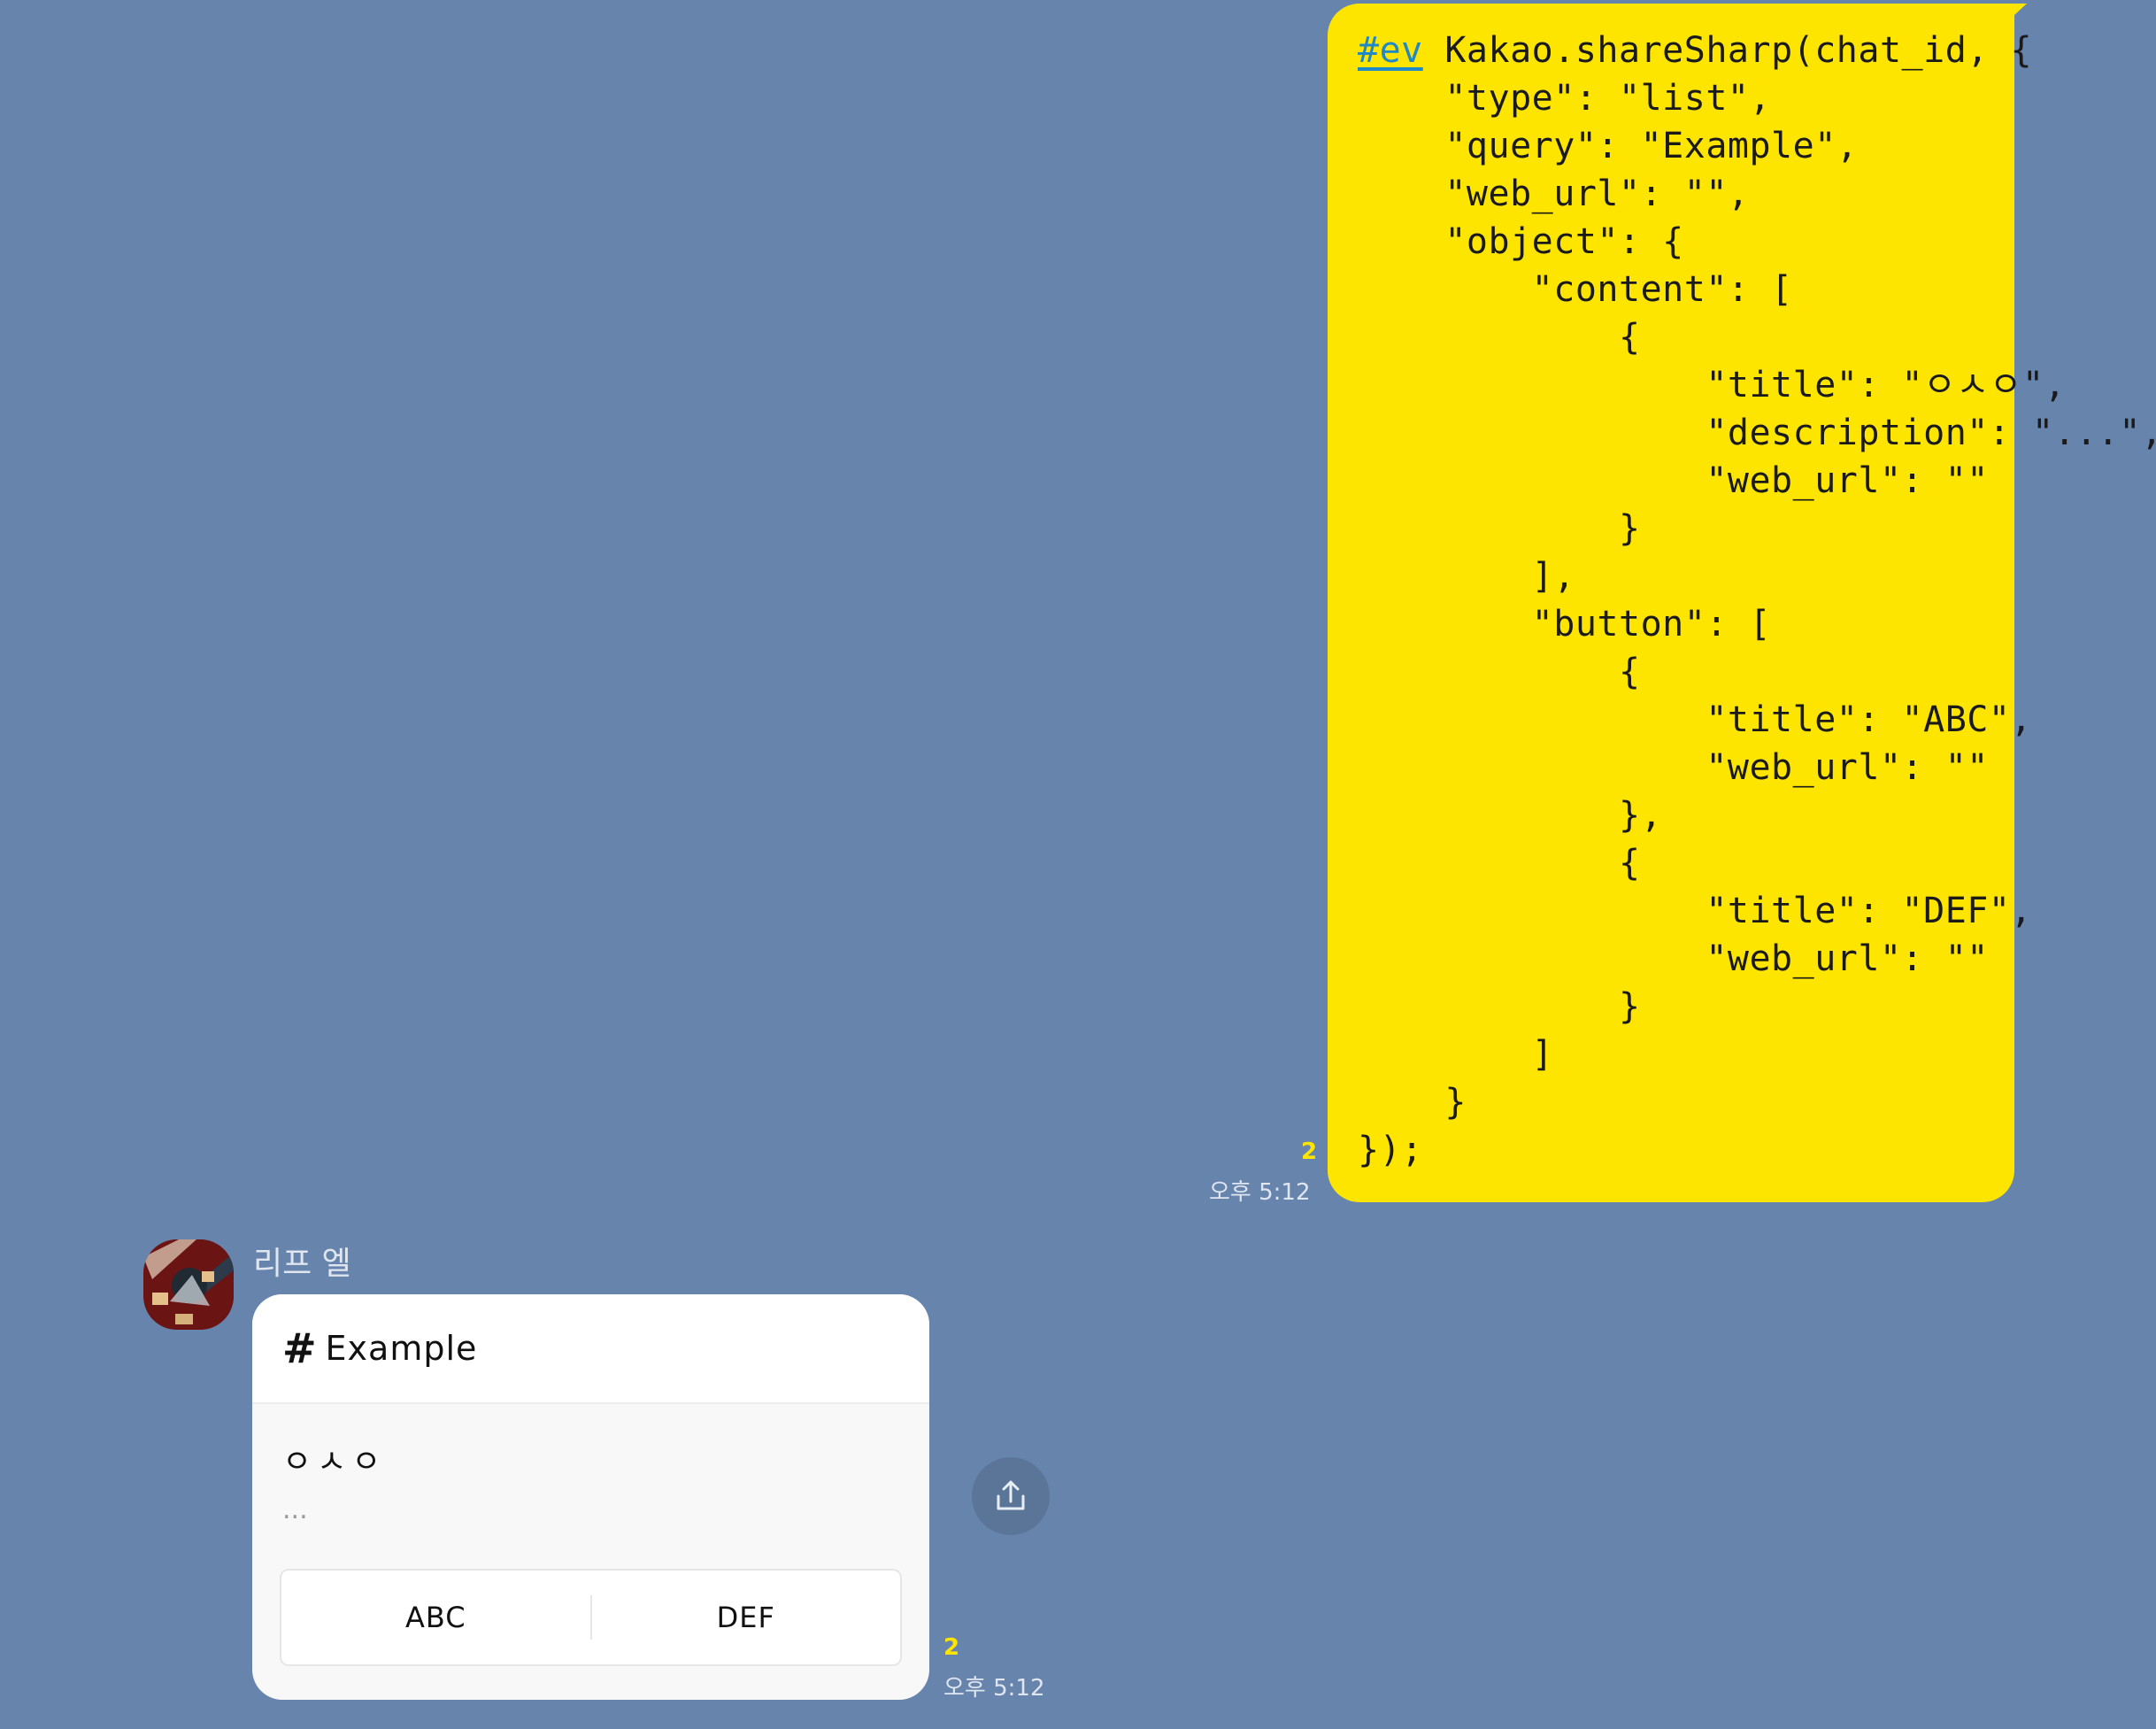 The height and width of the screenshot is (1729, 2156). What do you see at coordinates (590, 1497) in the screenshot?
I see `share-card: # Example ㅇㅅㅇ ... ABC DEF` at bounding box center [590, 1497].